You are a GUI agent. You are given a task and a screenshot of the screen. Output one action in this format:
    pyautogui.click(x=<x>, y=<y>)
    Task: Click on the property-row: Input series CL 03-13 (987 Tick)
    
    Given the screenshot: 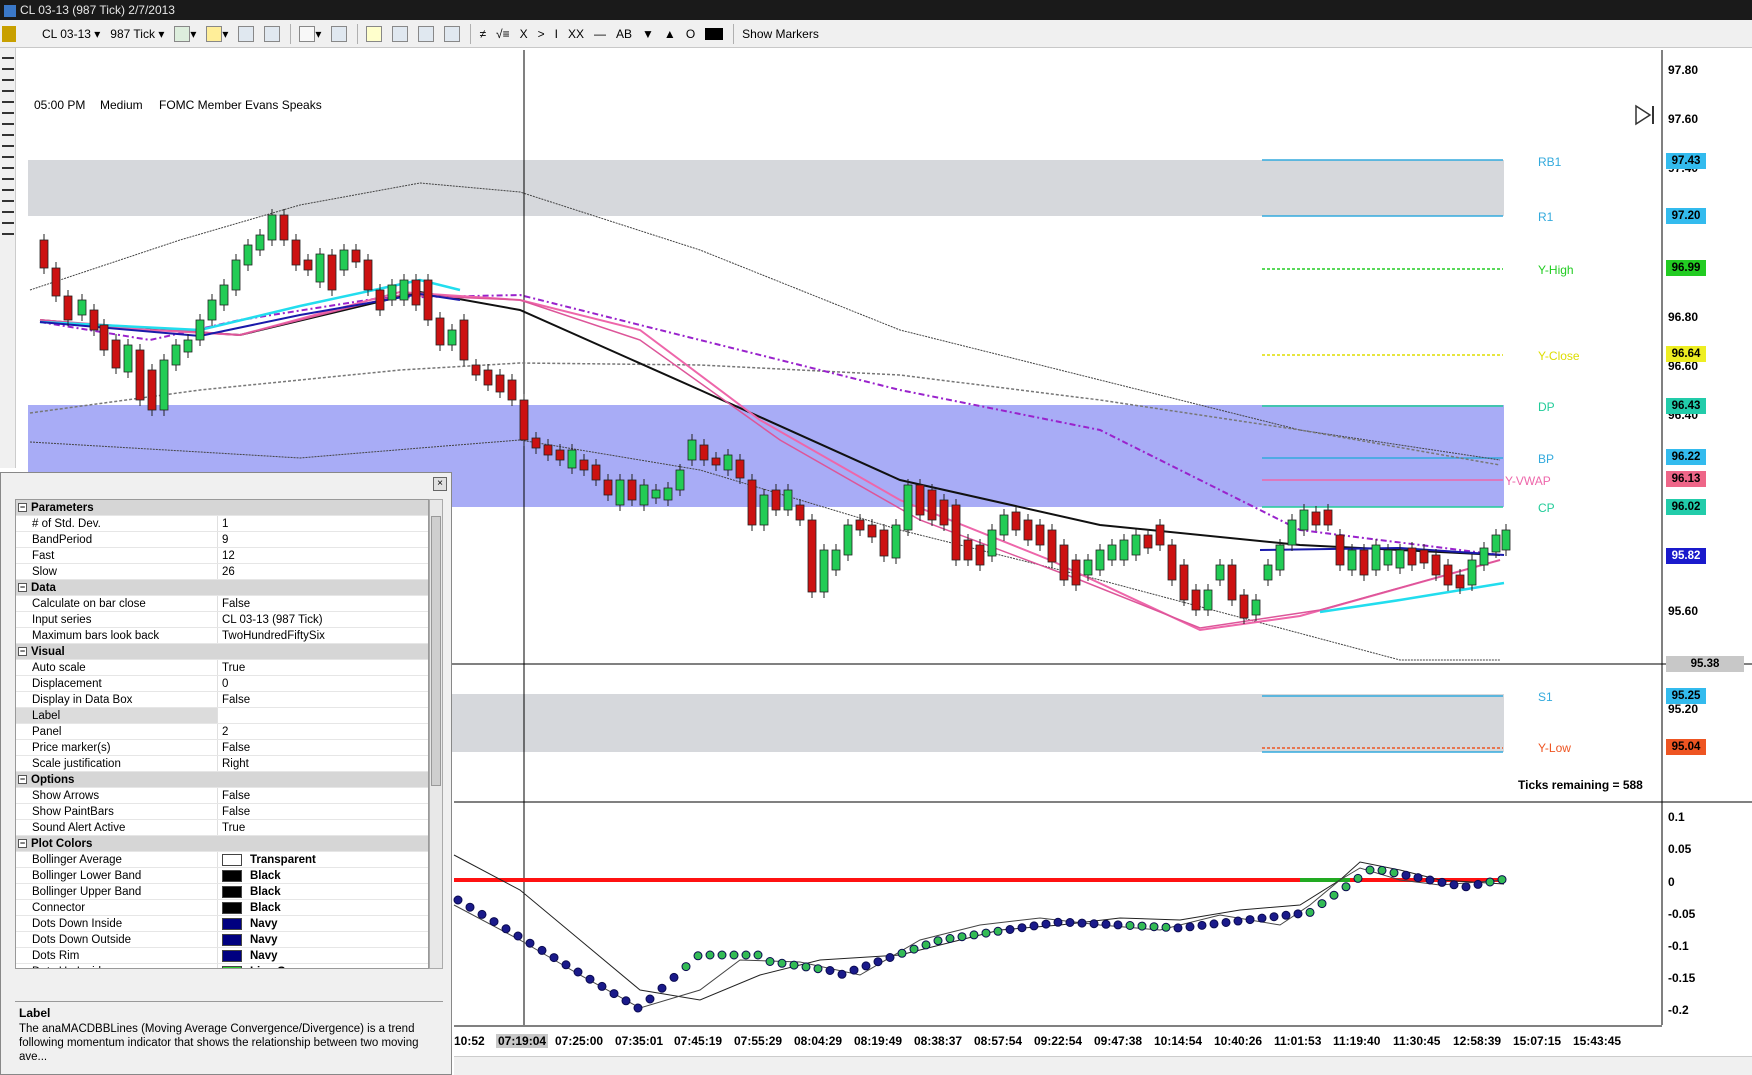 What is the action you would take?
    pyautogui.click(x=222, y=620)
    